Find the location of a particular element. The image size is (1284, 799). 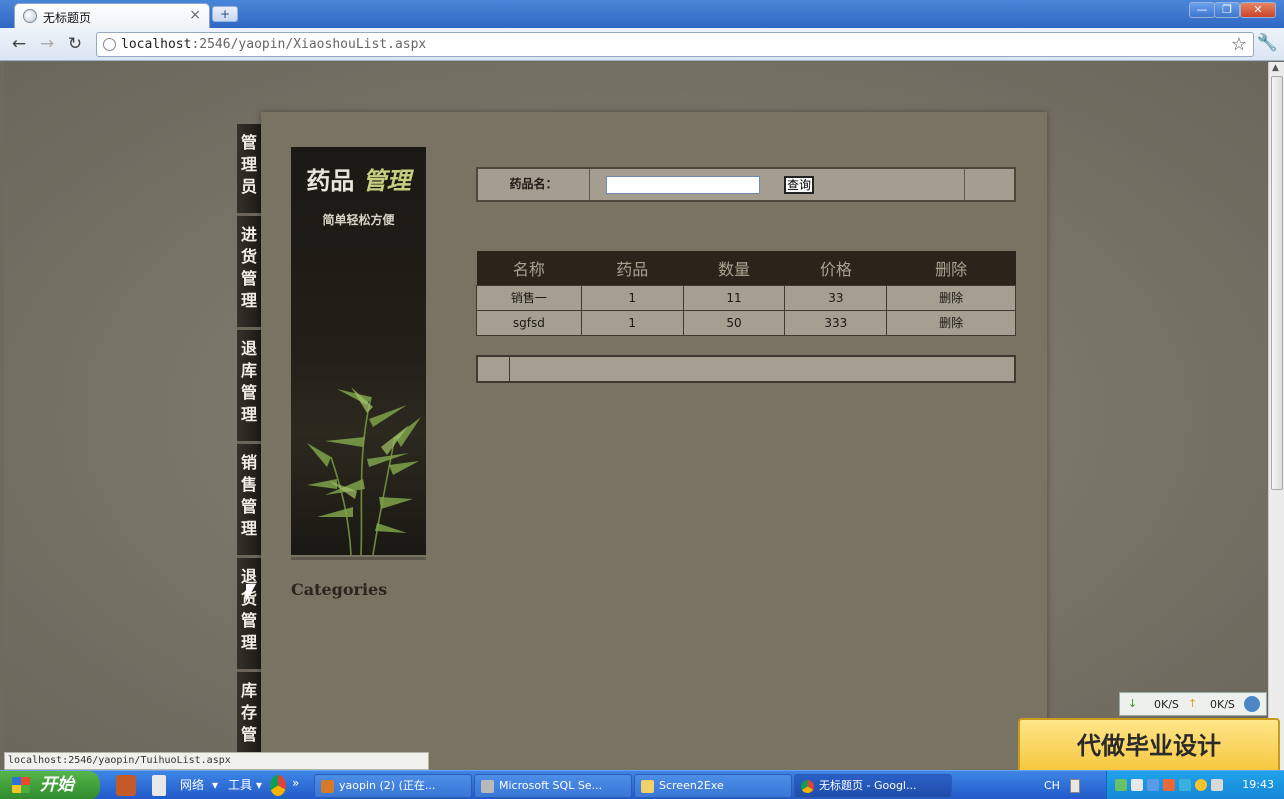

cell-qty: 50 is located at coordinates (734, 322).